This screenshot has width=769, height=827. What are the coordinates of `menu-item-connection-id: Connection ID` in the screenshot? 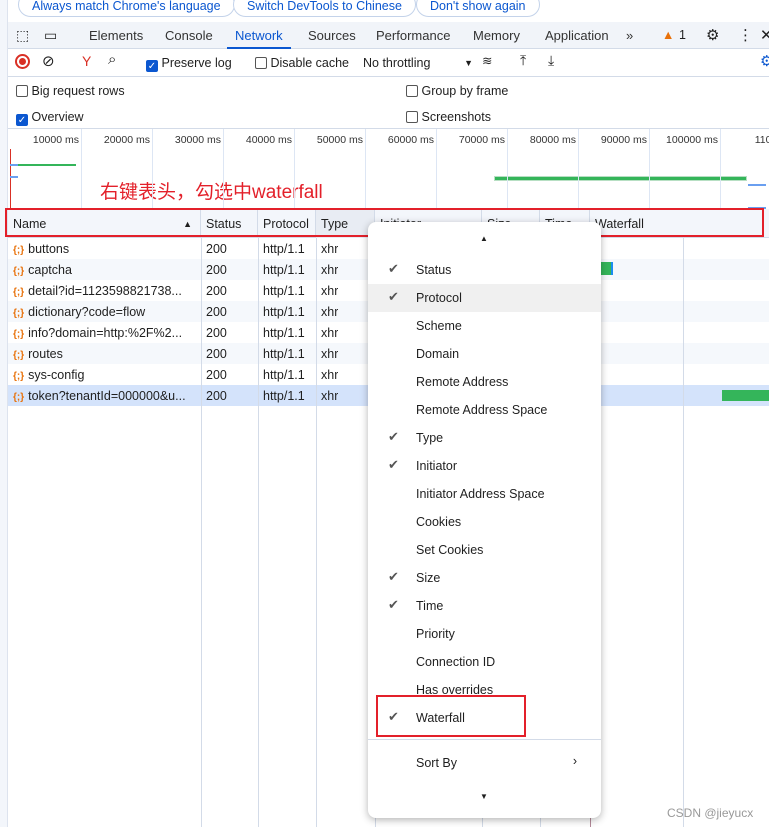 It's located at (484, 662).